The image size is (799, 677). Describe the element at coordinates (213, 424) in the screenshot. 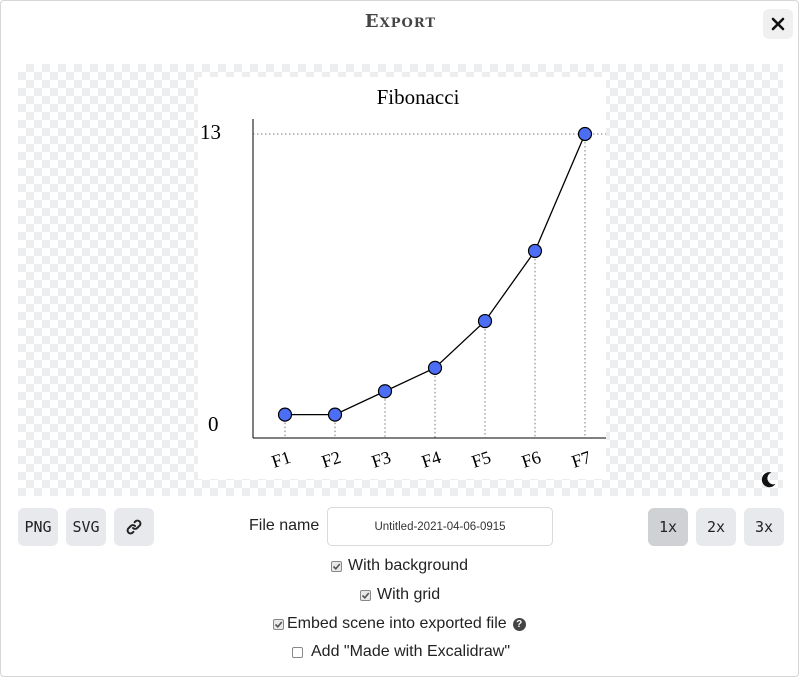

I see `y-axis-min-label: 0` at that location.